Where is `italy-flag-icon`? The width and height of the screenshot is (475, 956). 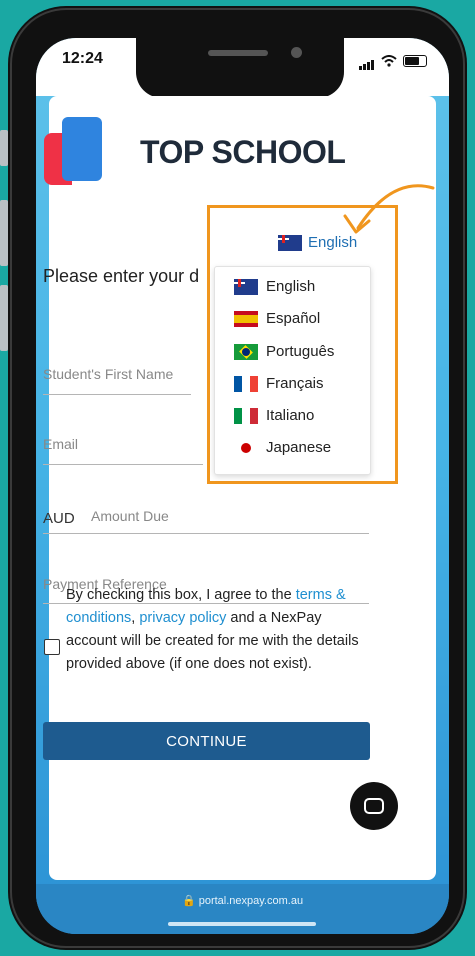
italy-flag-icon is located at coordinates (246, 415).